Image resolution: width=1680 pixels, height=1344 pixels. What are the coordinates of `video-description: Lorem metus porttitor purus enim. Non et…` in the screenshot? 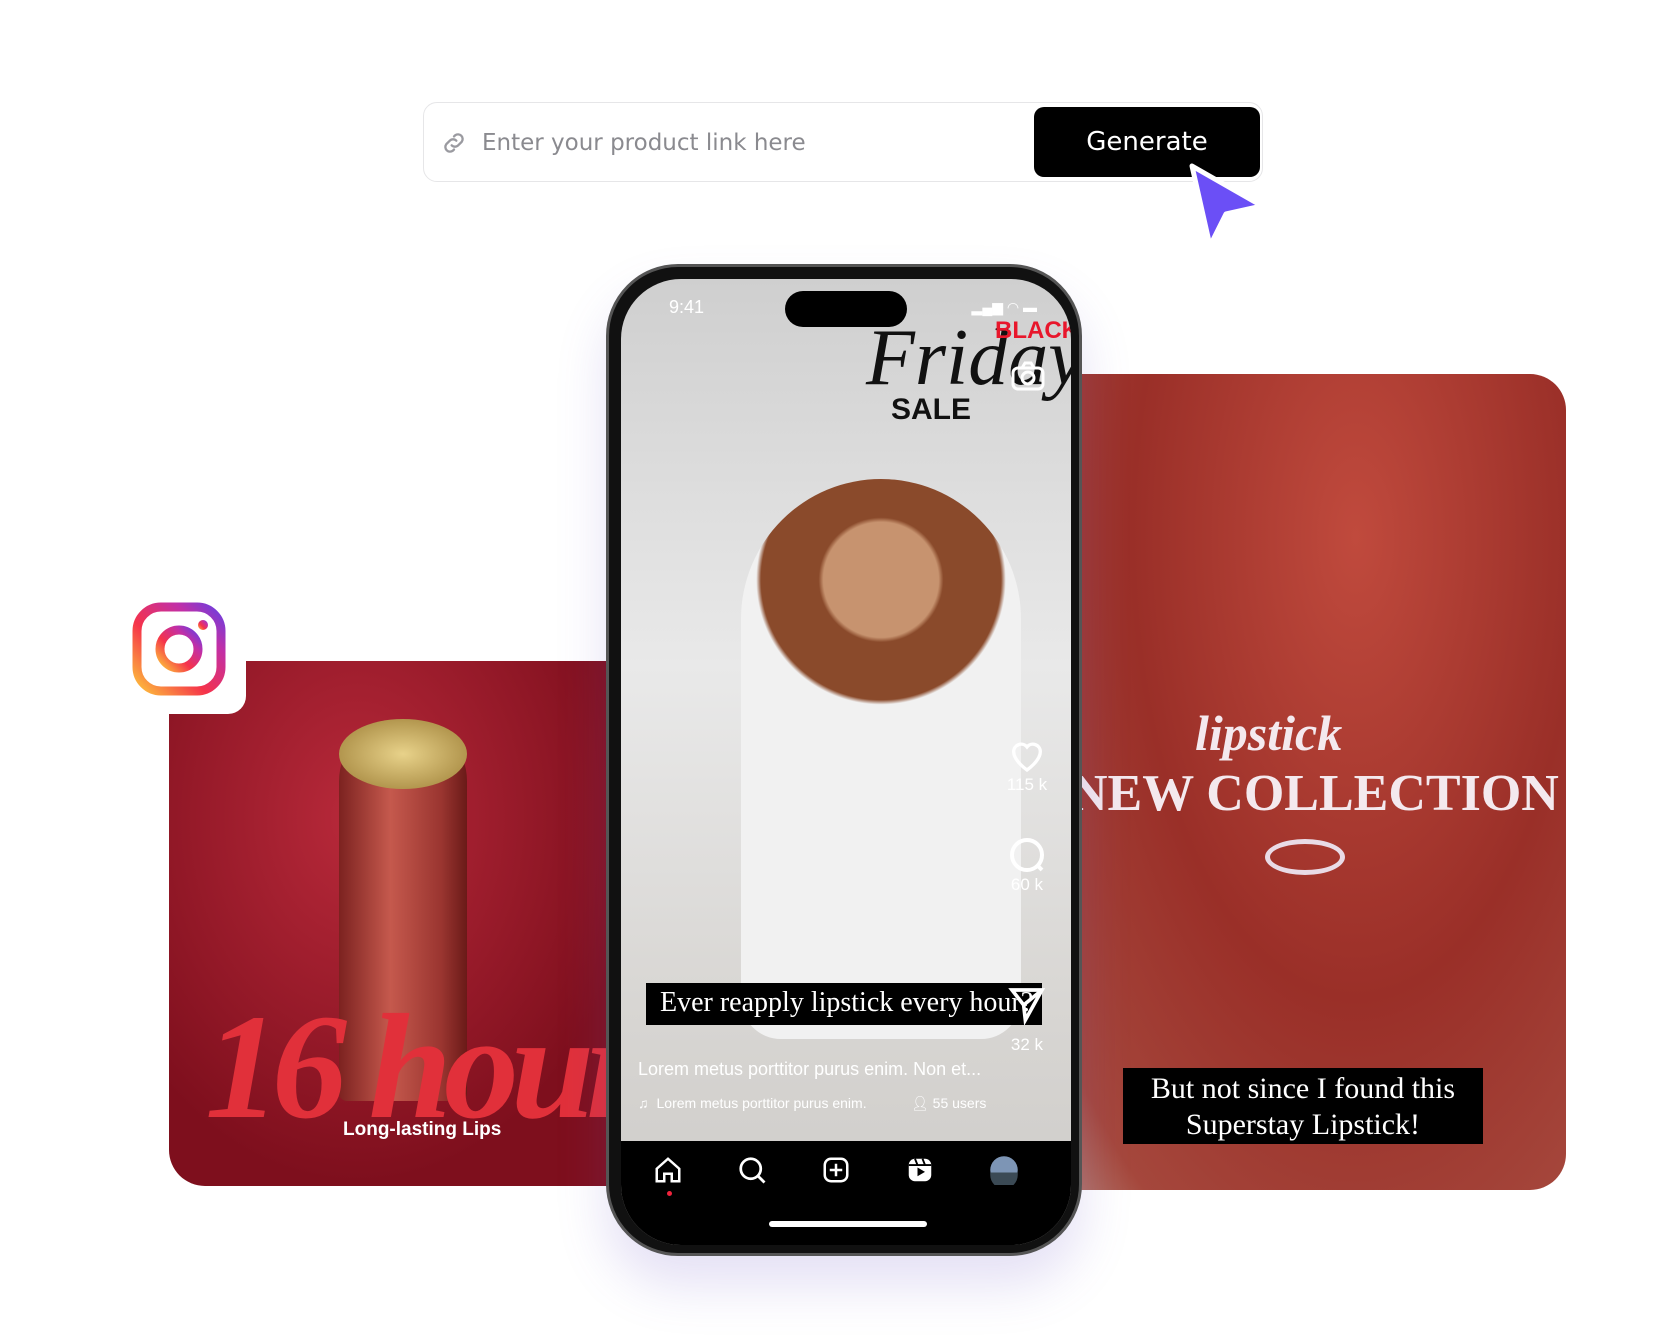 It's located at (810, 1069).